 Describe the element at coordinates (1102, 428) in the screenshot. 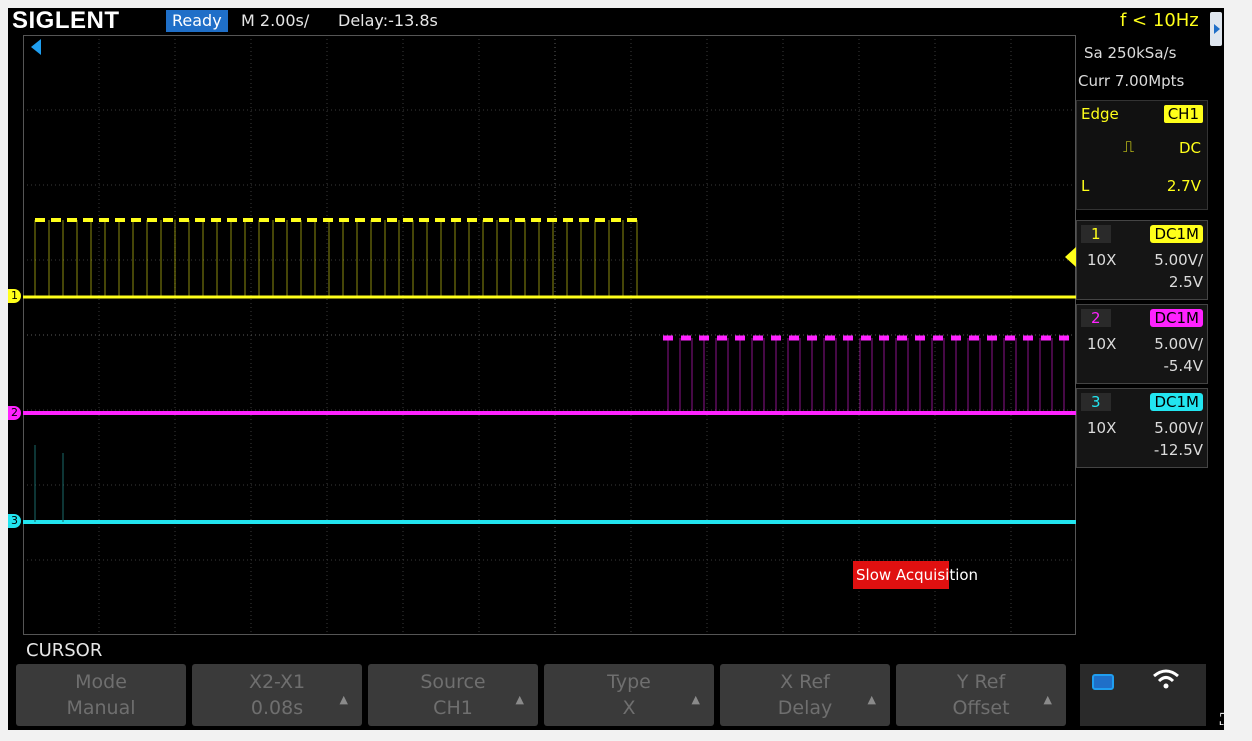

I see `ch3-probe: 10X` at that location.